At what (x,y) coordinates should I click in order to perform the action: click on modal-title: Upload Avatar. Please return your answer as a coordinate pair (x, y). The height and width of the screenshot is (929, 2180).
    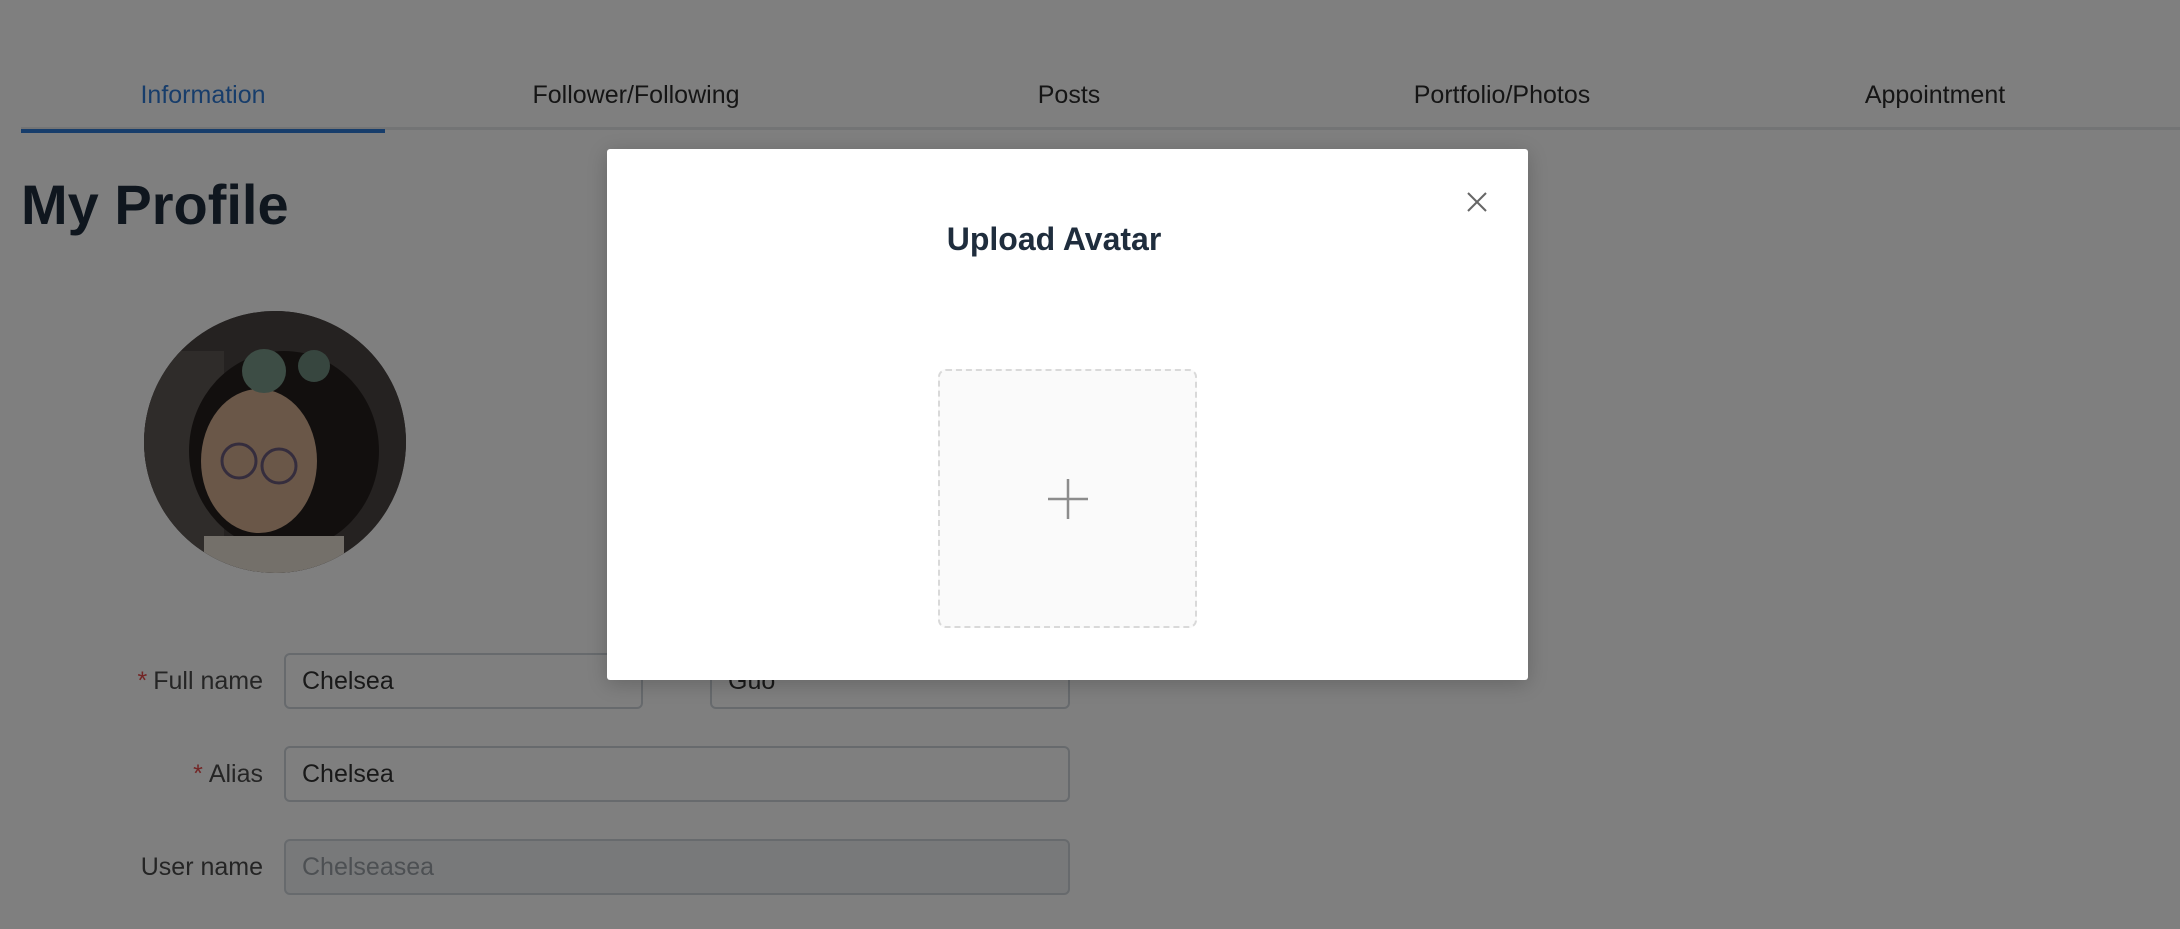
    Looking at the image, I should click on (1054, 239).